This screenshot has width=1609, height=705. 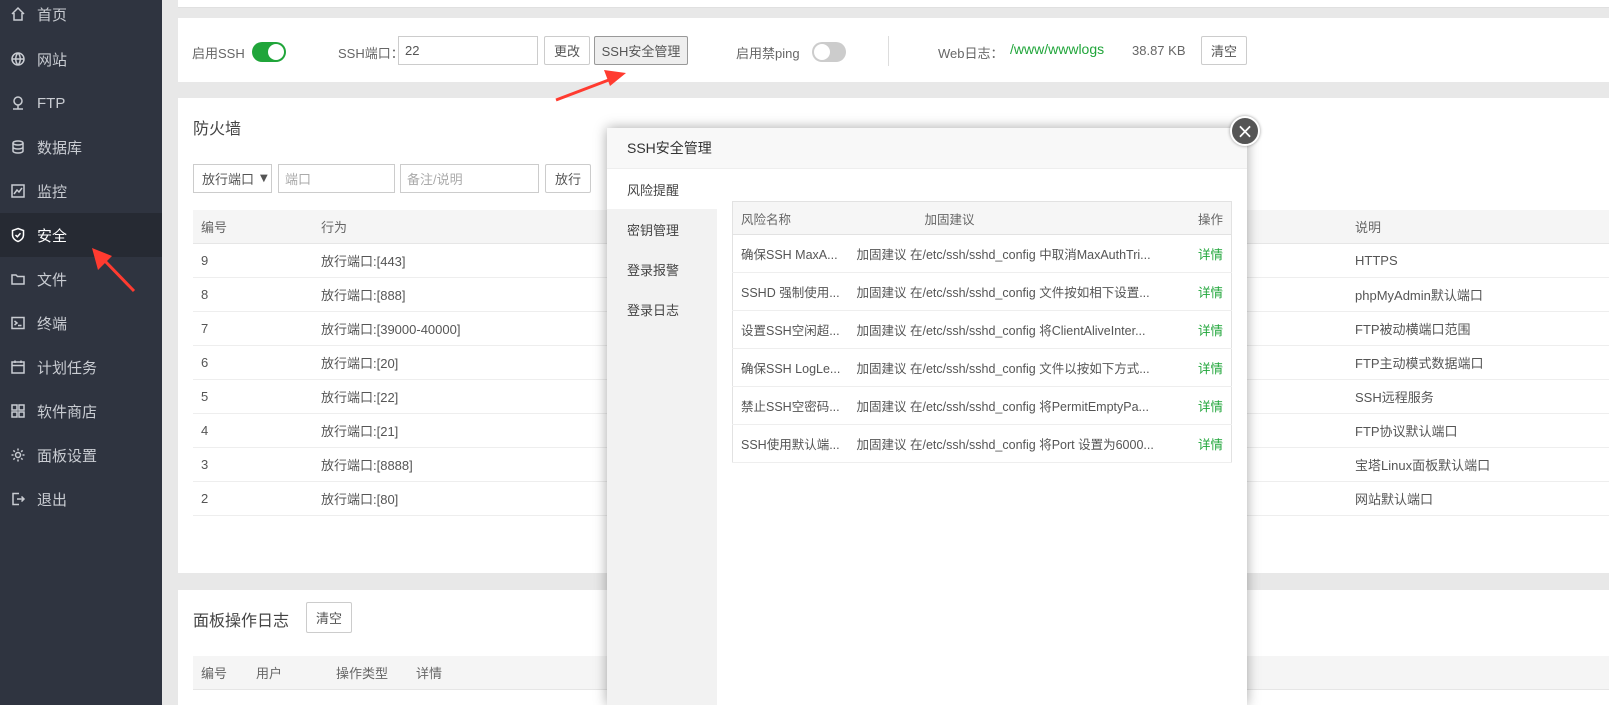 I want to click on annotation-arrows, so click(x=359, y=181).